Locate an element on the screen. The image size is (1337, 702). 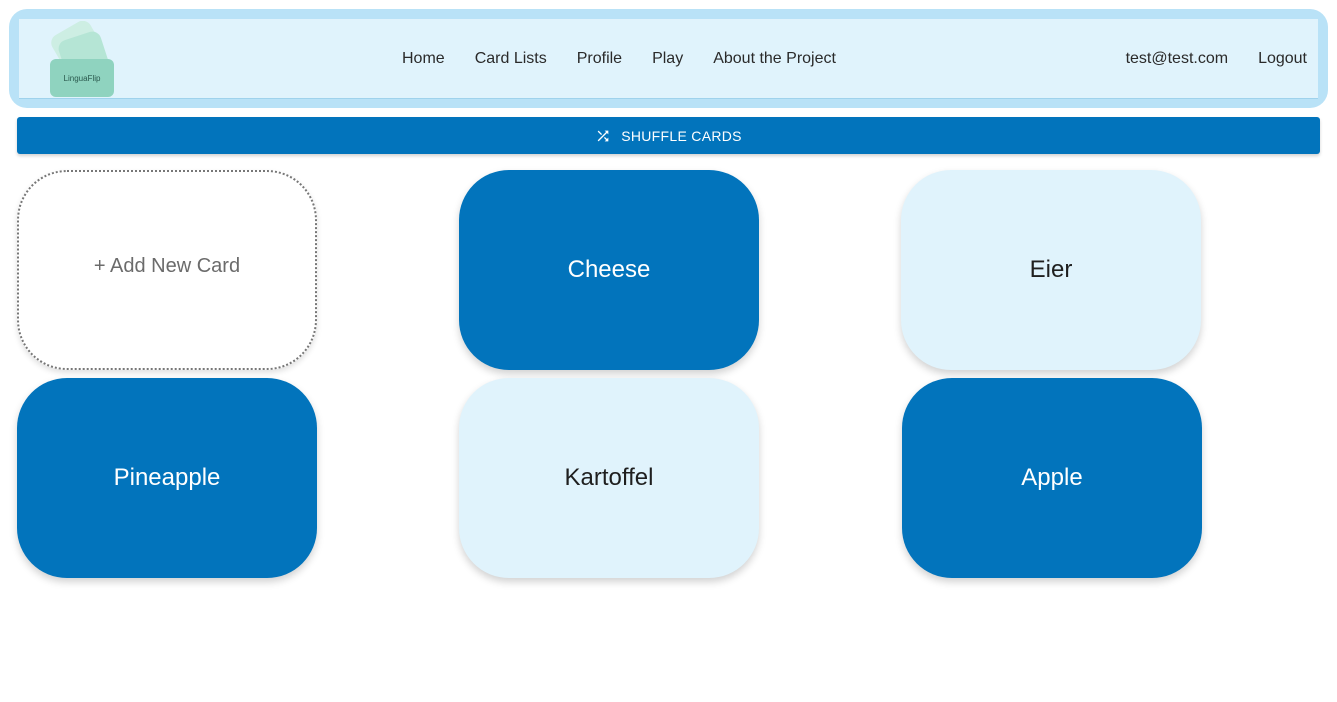
flashcard: Cheese is located at coordinates (609, 270).